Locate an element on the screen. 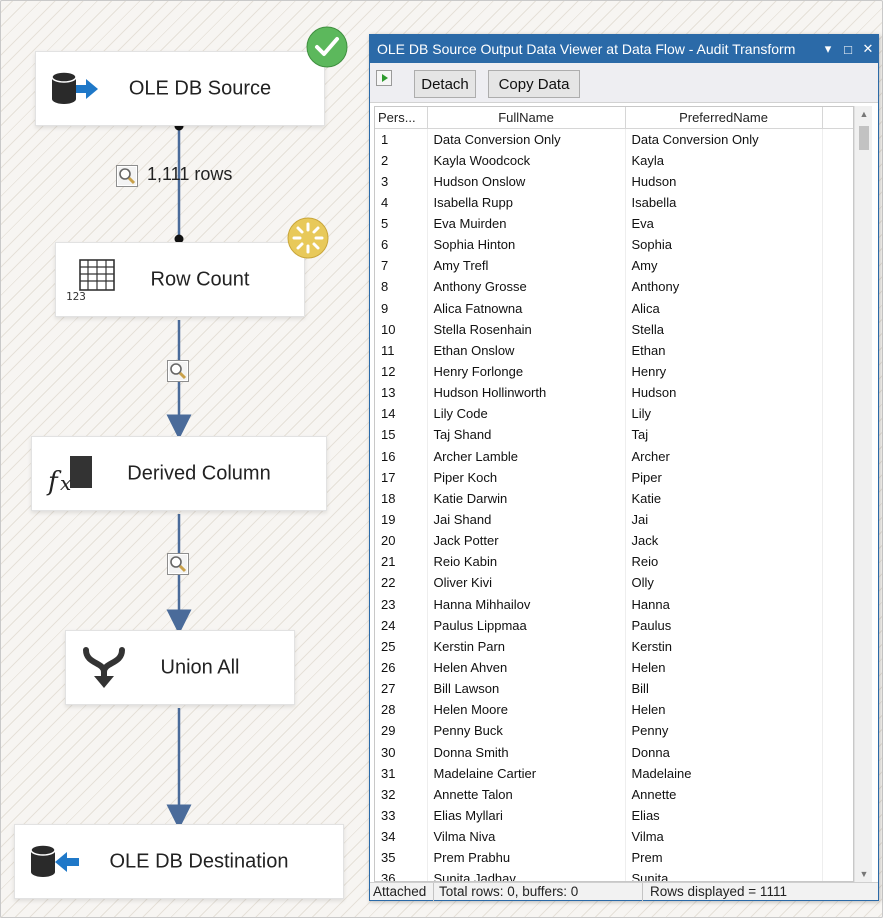 The image size is (883, 918). table-row: 21 Reio Kabin Reio is located at coordinates (614, 562).